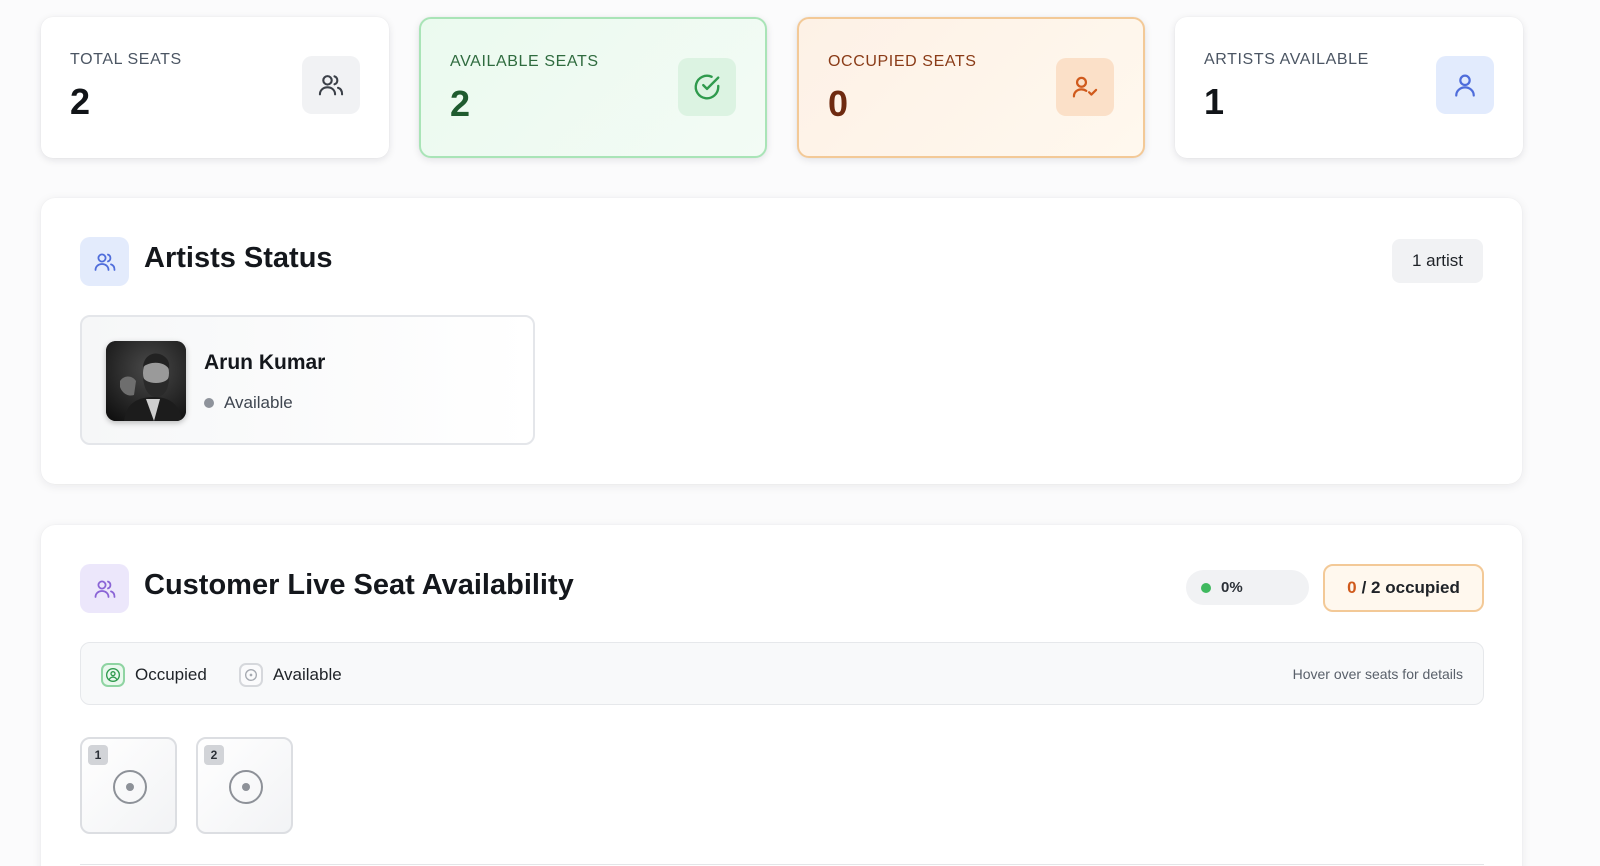  What do you see at coordinates (1349, 87) in the screenshot?
I see `artists-available-card: ARTISTS AVAILABLE 1` at bounding box center [1349, 87].